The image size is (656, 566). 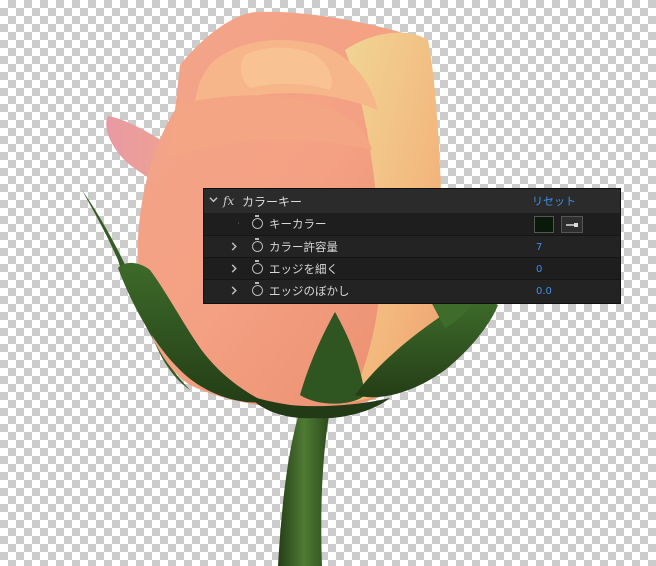 I want to click on chevron-down-icon, so click(x=213, y=201).